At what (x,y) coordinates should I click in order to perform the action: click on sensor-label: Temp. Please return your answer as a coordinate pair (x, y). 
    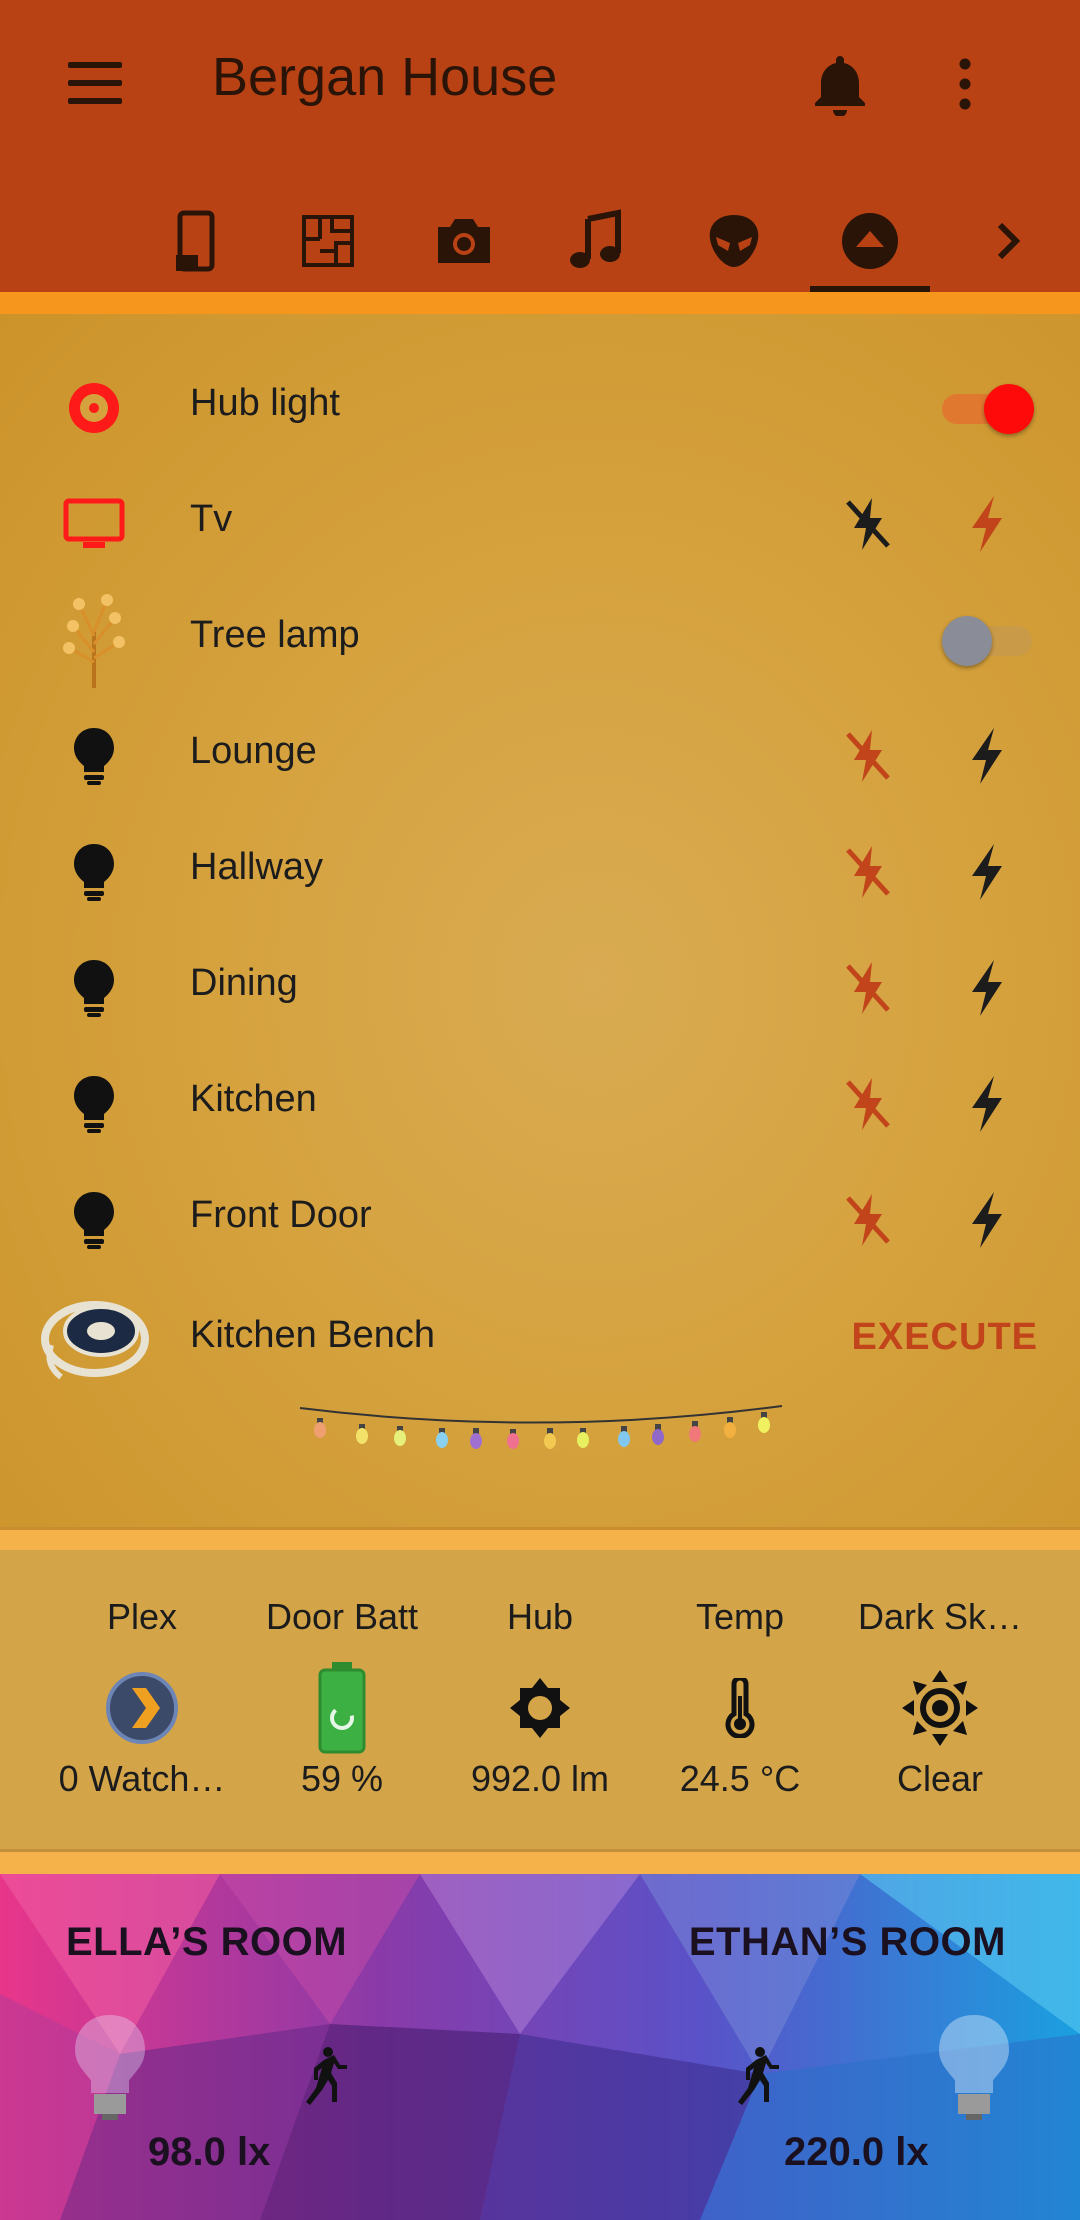
    Looking at the image, I should click on (740, 1616).